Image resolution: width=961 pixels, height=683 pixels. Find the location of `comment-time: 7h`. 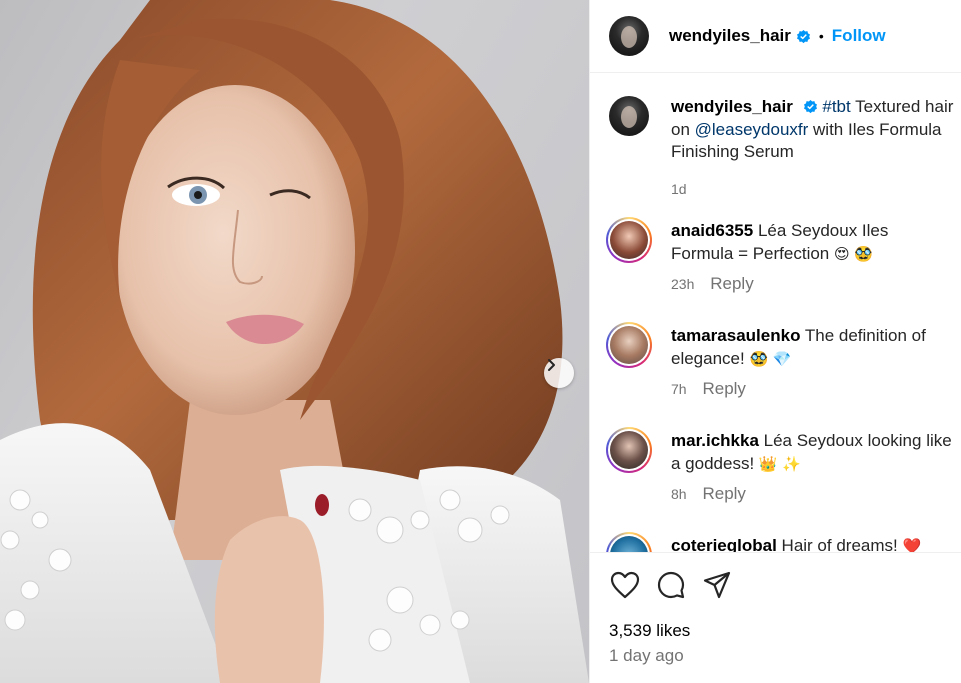

comment-time: 7h is located at coordinates (679, 389).